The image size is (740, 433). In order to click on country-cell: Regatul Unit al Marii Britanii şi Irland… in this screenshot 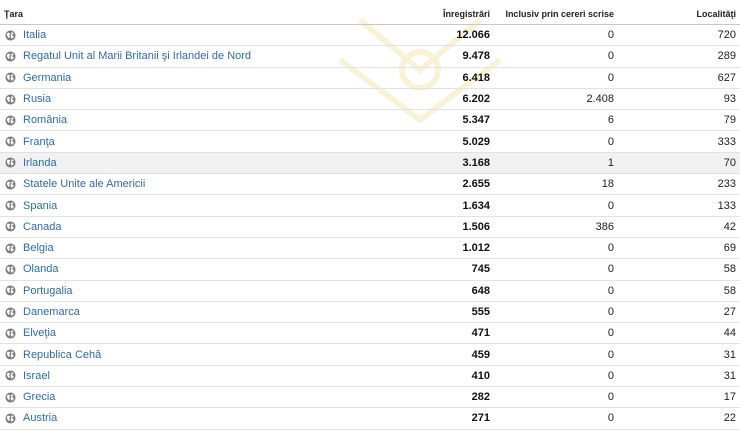, I will do `click(150, 56)`.